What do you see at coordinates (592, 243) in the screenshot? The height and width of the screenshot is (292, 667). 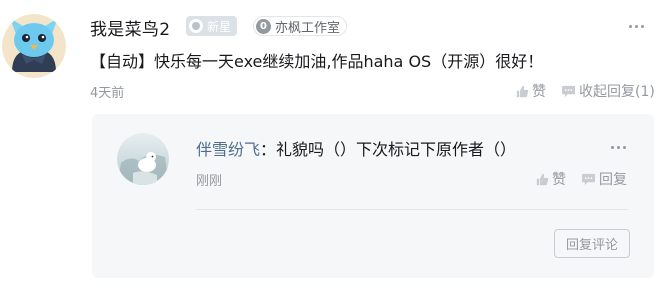 I see `reply-comment-button: 回复评论` at bounding box center [592, 243].